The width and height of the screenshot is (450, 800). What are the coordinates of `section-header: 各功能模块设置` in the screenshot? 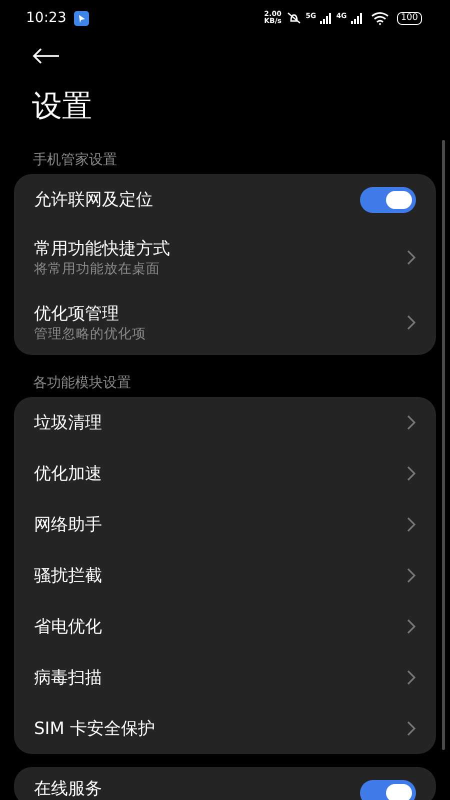 It's located at (82, 382).